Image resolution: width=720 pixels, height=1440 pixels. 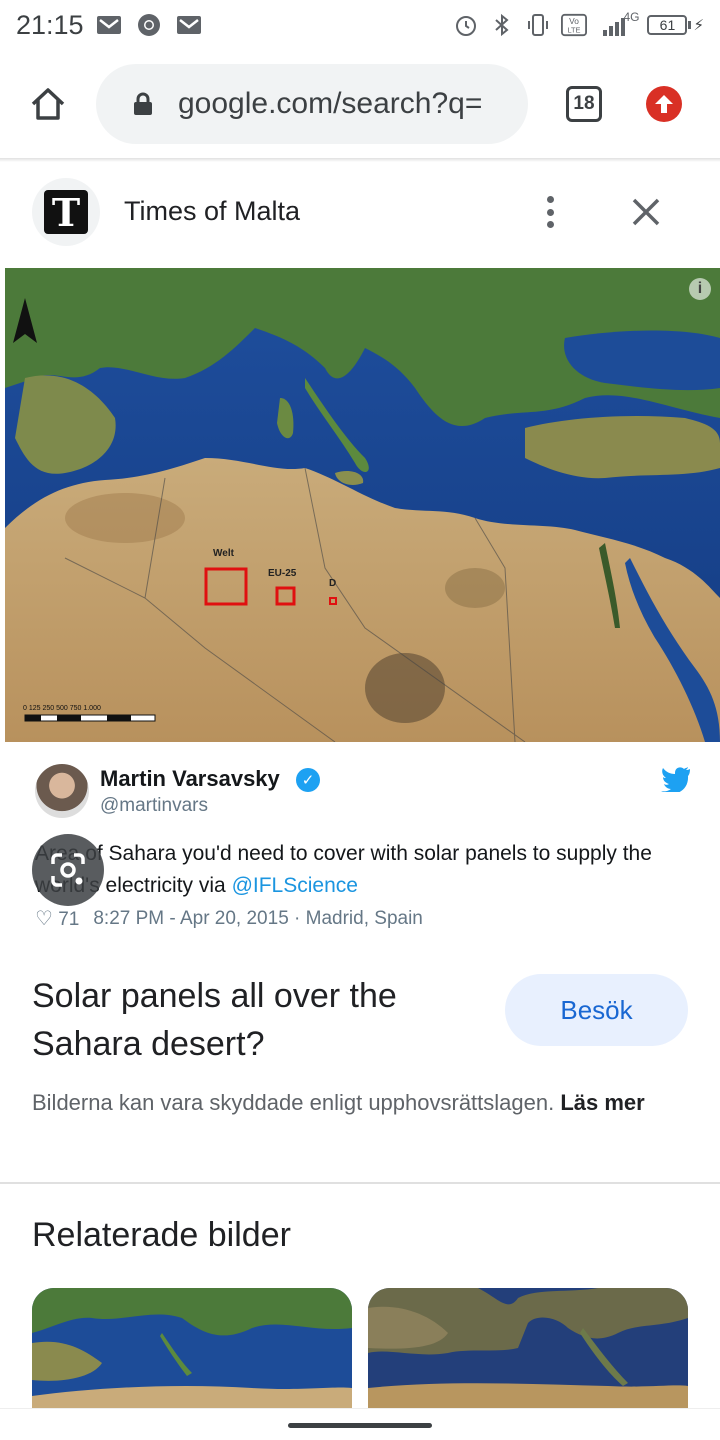 I want to click on arrow-up-icon, so click(x=664, y=104).